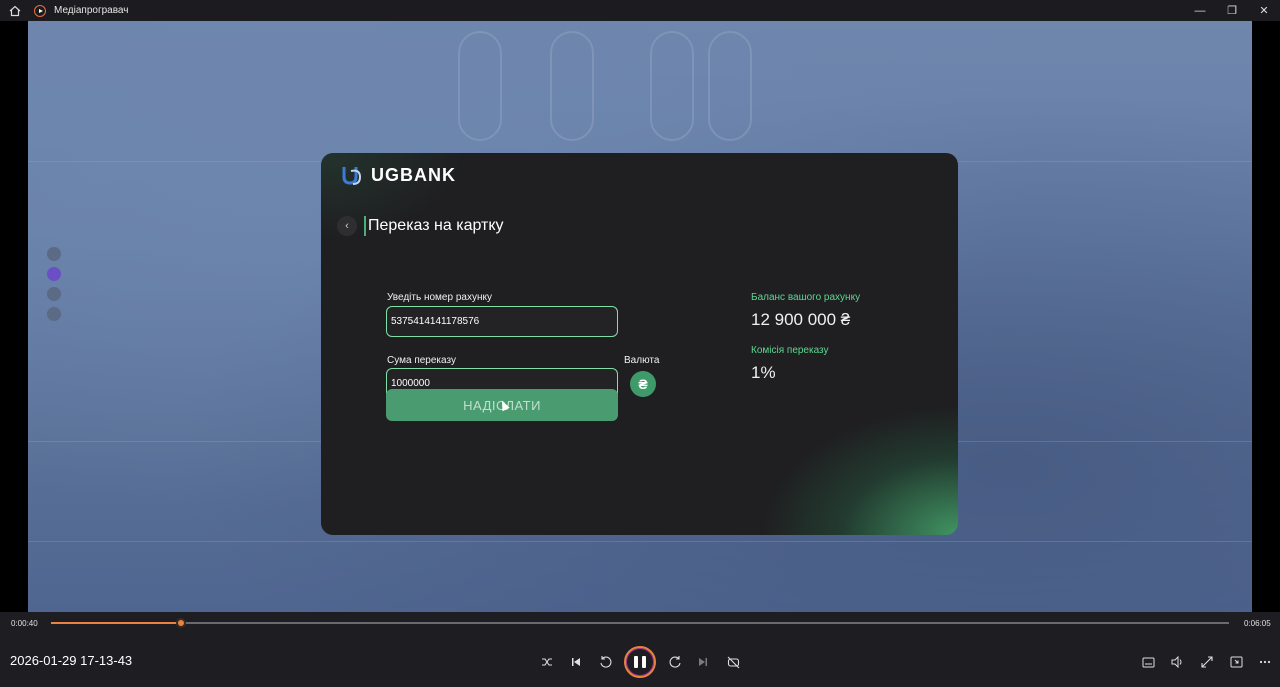  Describe the element at coordinates (640, 541) in the screenshot. I see `scene-line` at that location.